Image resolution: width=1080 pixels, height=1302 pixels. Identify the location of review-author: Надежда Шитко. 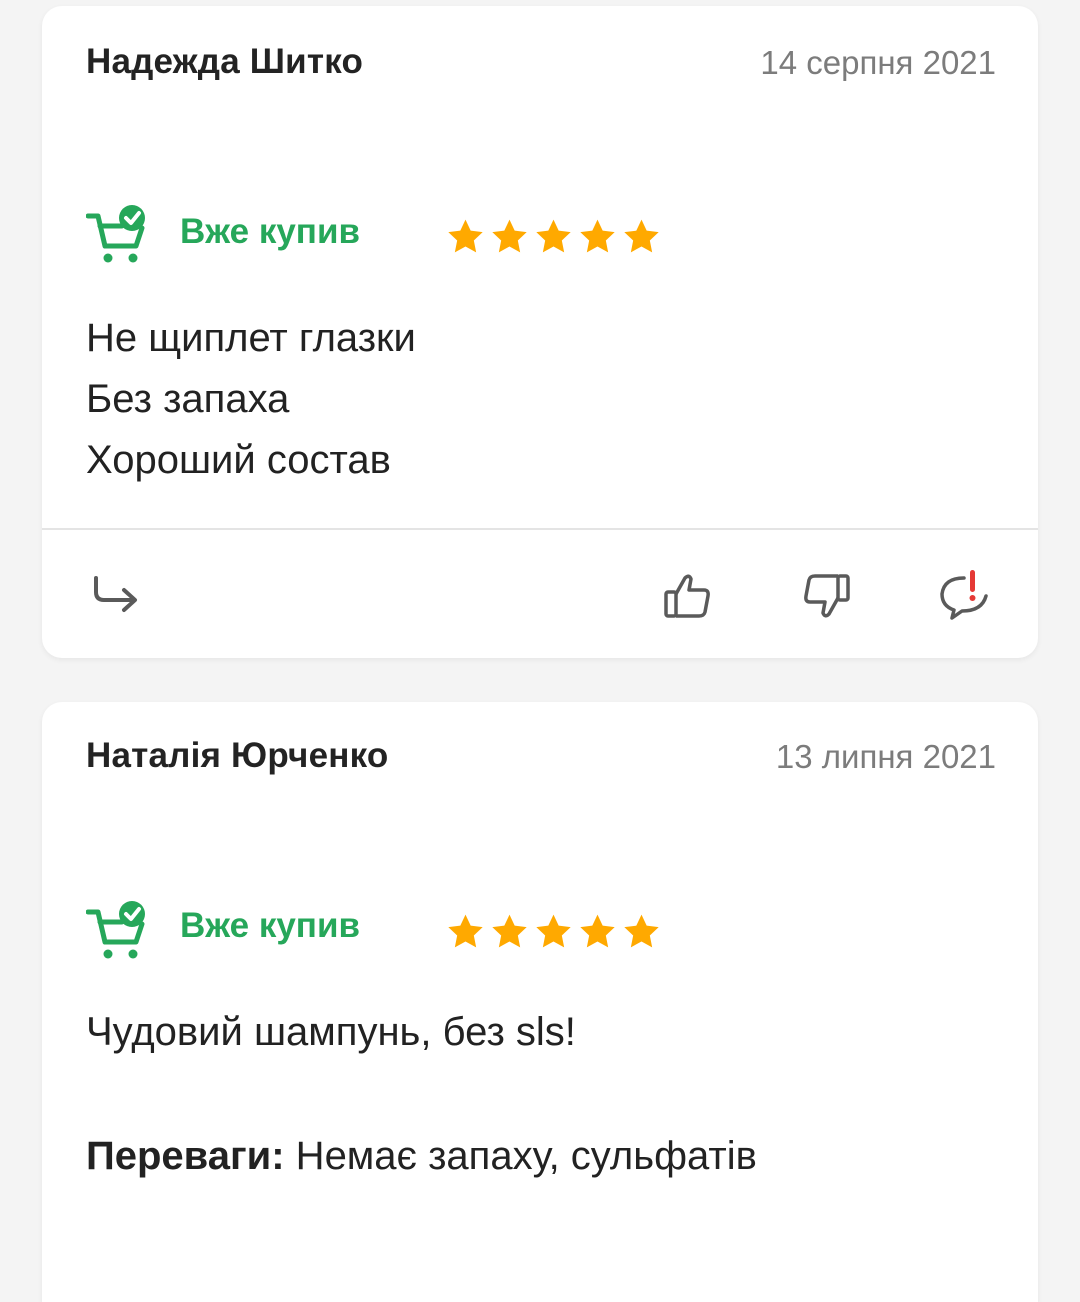
(225, 61).